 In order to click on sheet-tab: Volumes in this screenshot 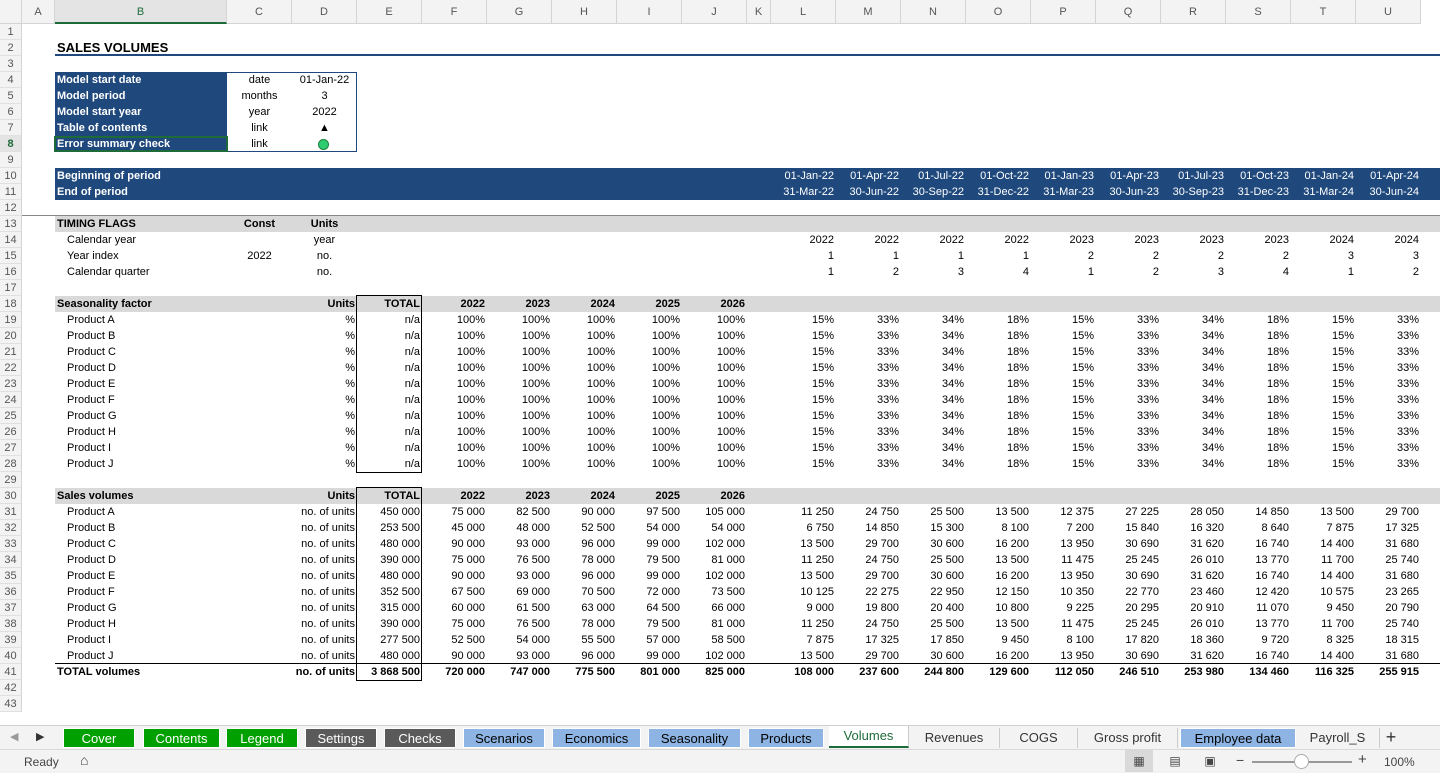, I will do `click(869, 737)`.